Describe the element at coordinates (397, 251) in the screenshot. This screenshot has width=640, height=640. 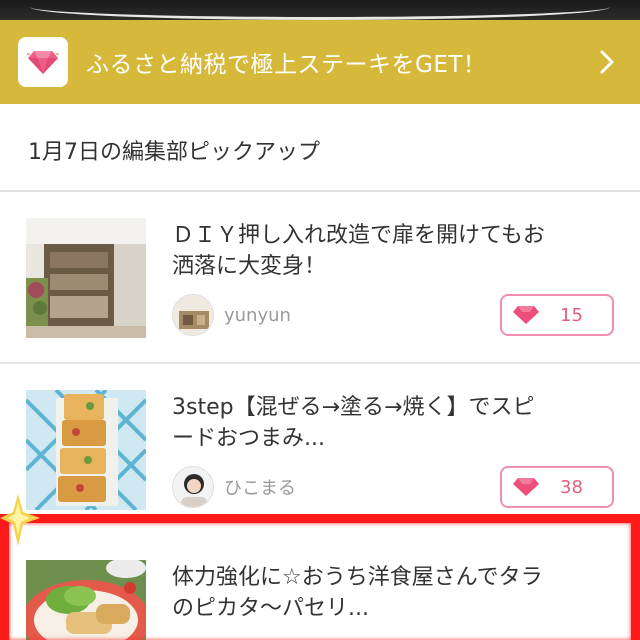
I see `article-title: ＤＩＹ押し入れ改造で扉を開けてもお 洒落に大変身！` at that location.